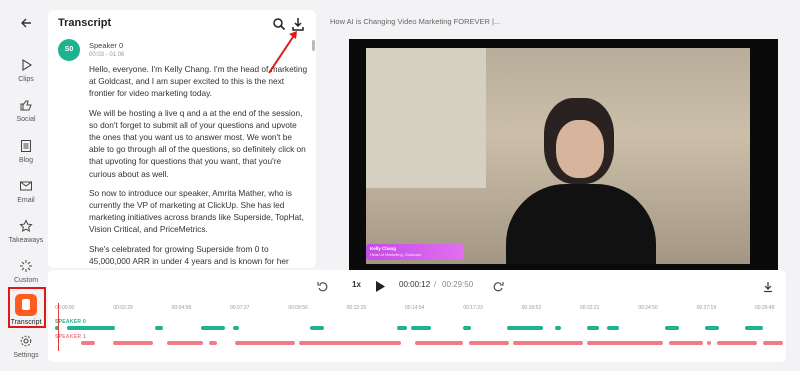  I want to click on back-arrow-icon, so click(27, 23).